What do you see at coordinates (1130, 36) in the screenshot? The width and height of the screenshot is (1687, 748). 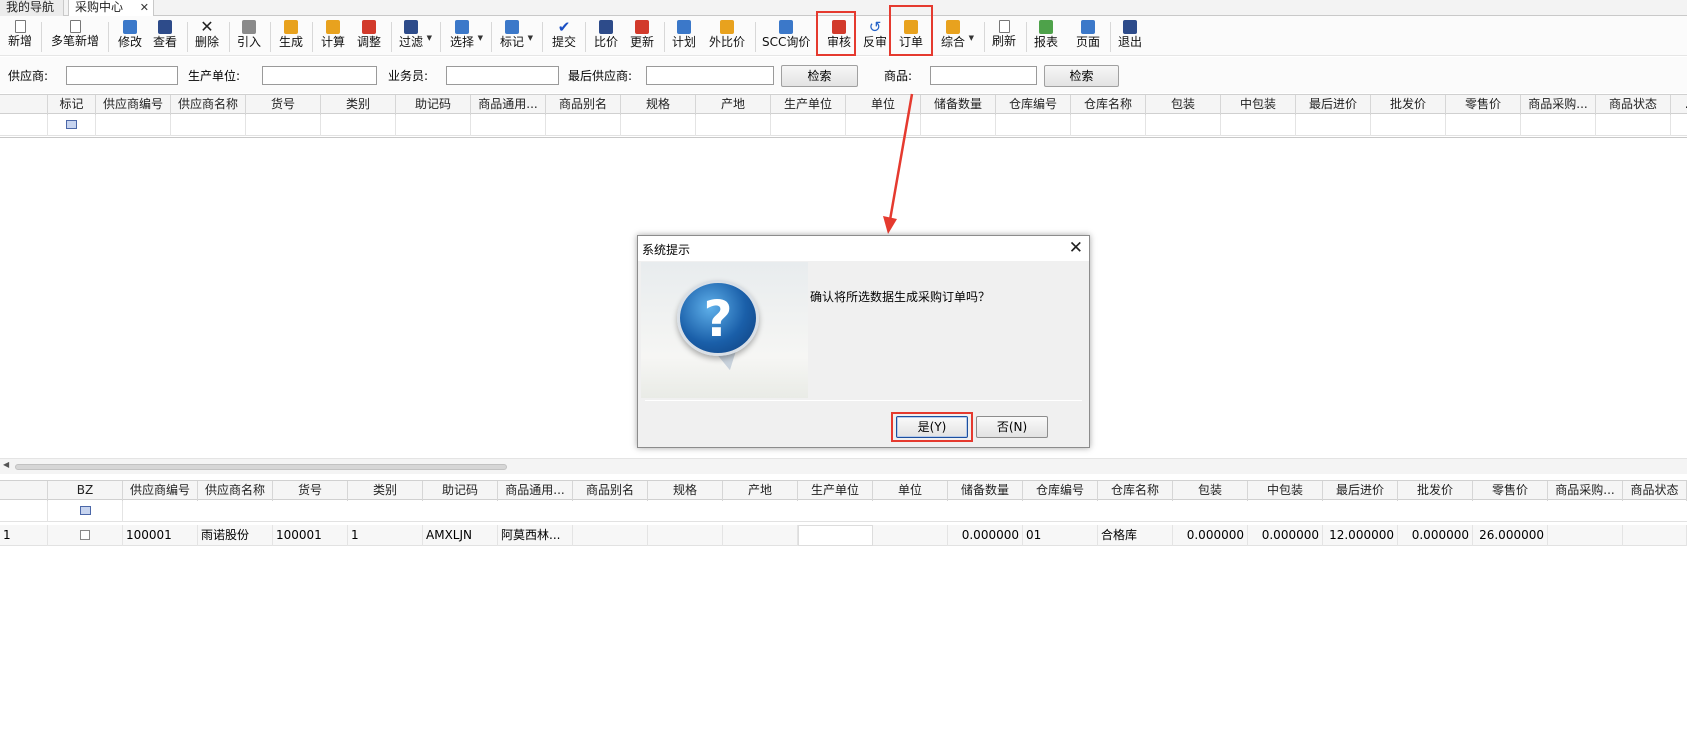 I see `toolbar-exit-button: 退出` at bounding box center [1130, 36].